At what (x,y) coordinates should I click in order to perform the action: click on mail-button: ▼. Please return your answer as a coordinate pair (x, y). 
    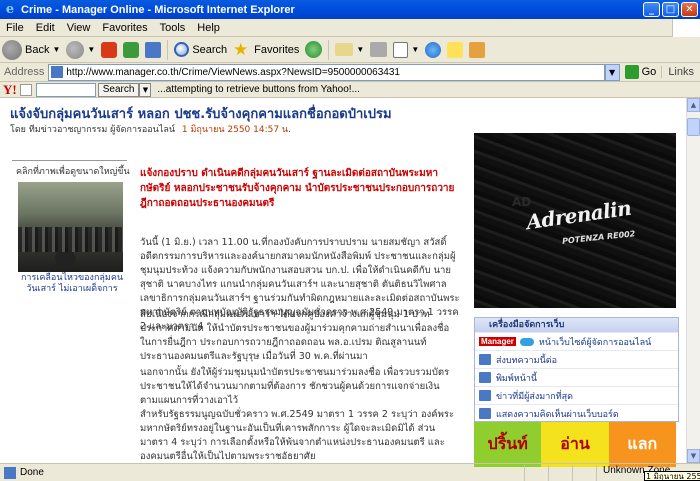
    Looking at the image, I should click on (349, 49).